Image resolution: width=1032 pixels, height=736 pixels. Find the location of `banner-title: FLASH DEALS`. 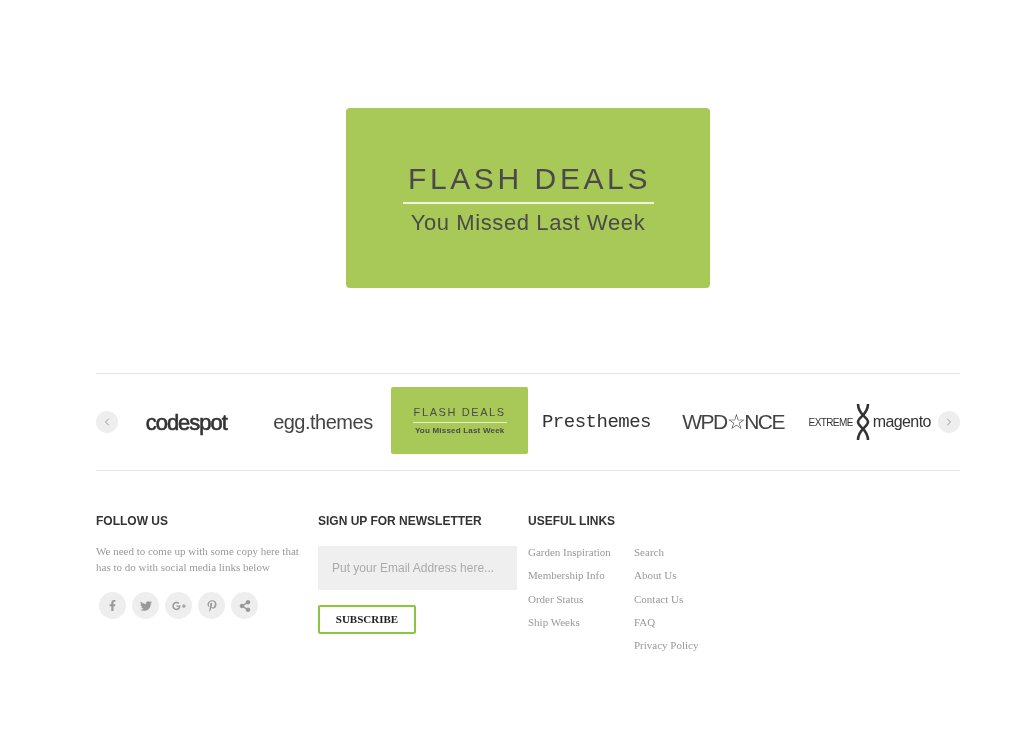

banner-title: FLASH DEALS is located at coordinates (529, 179).